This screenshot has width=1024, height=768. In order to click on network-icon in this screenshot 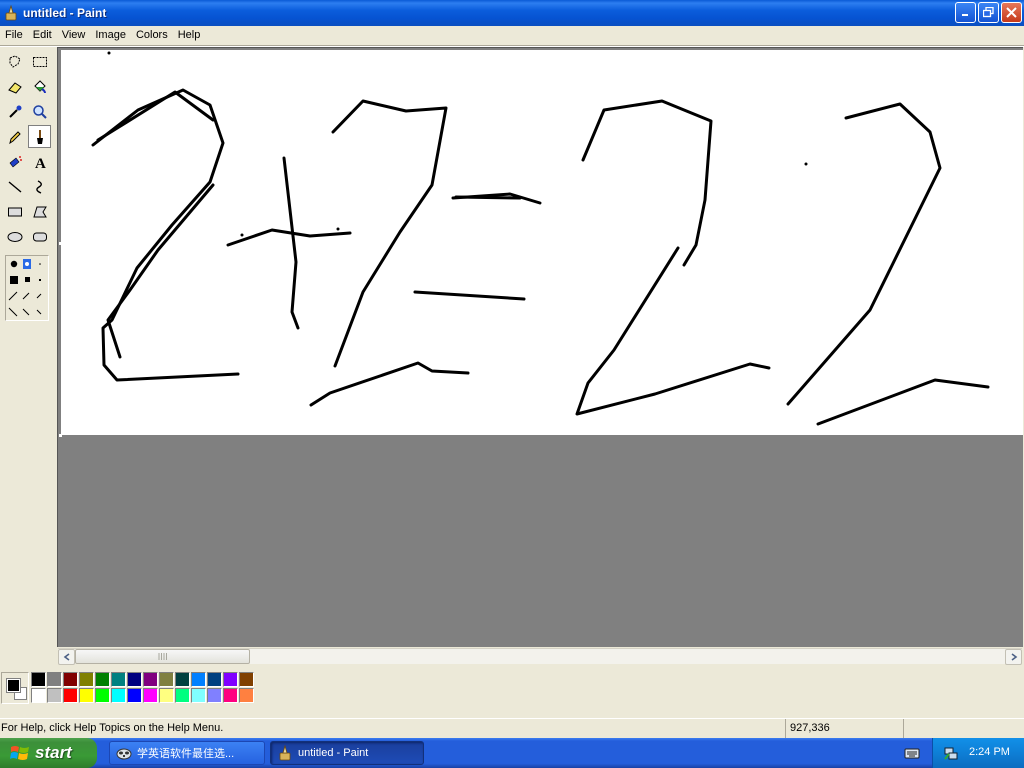, I will do `click(951, 754)`.